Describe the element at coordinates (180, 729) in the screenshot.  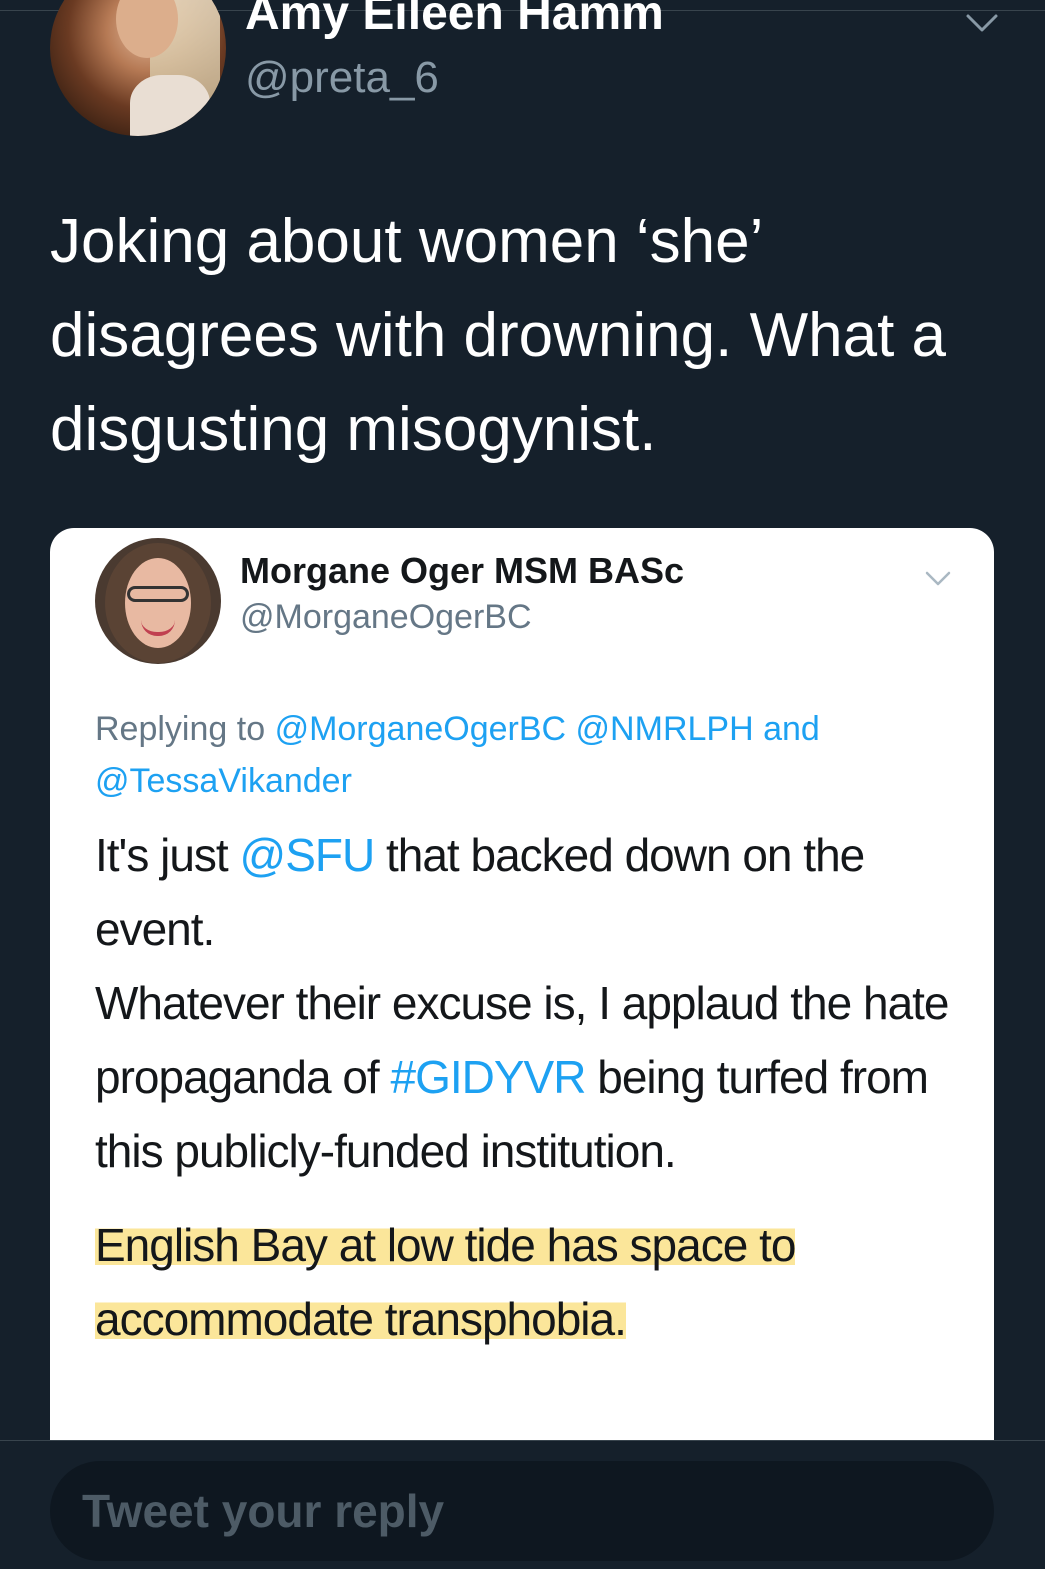
I see `replying-to-label: Replying to` at that location.